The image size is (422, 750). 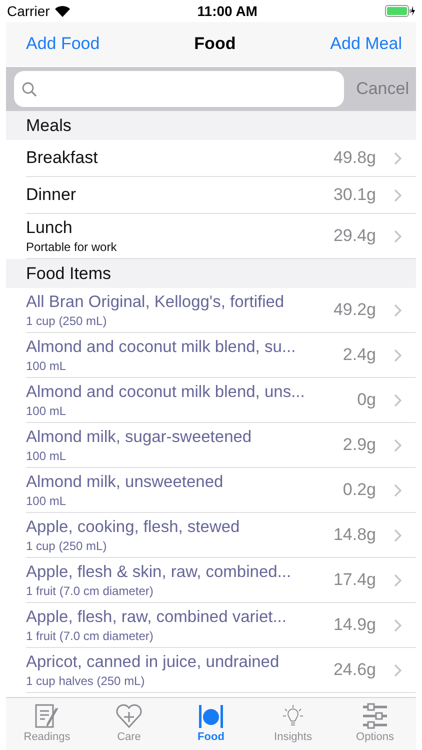 I want to click on item-name: Almond milk, sugar-sweetened, so click(x=139, y=437).